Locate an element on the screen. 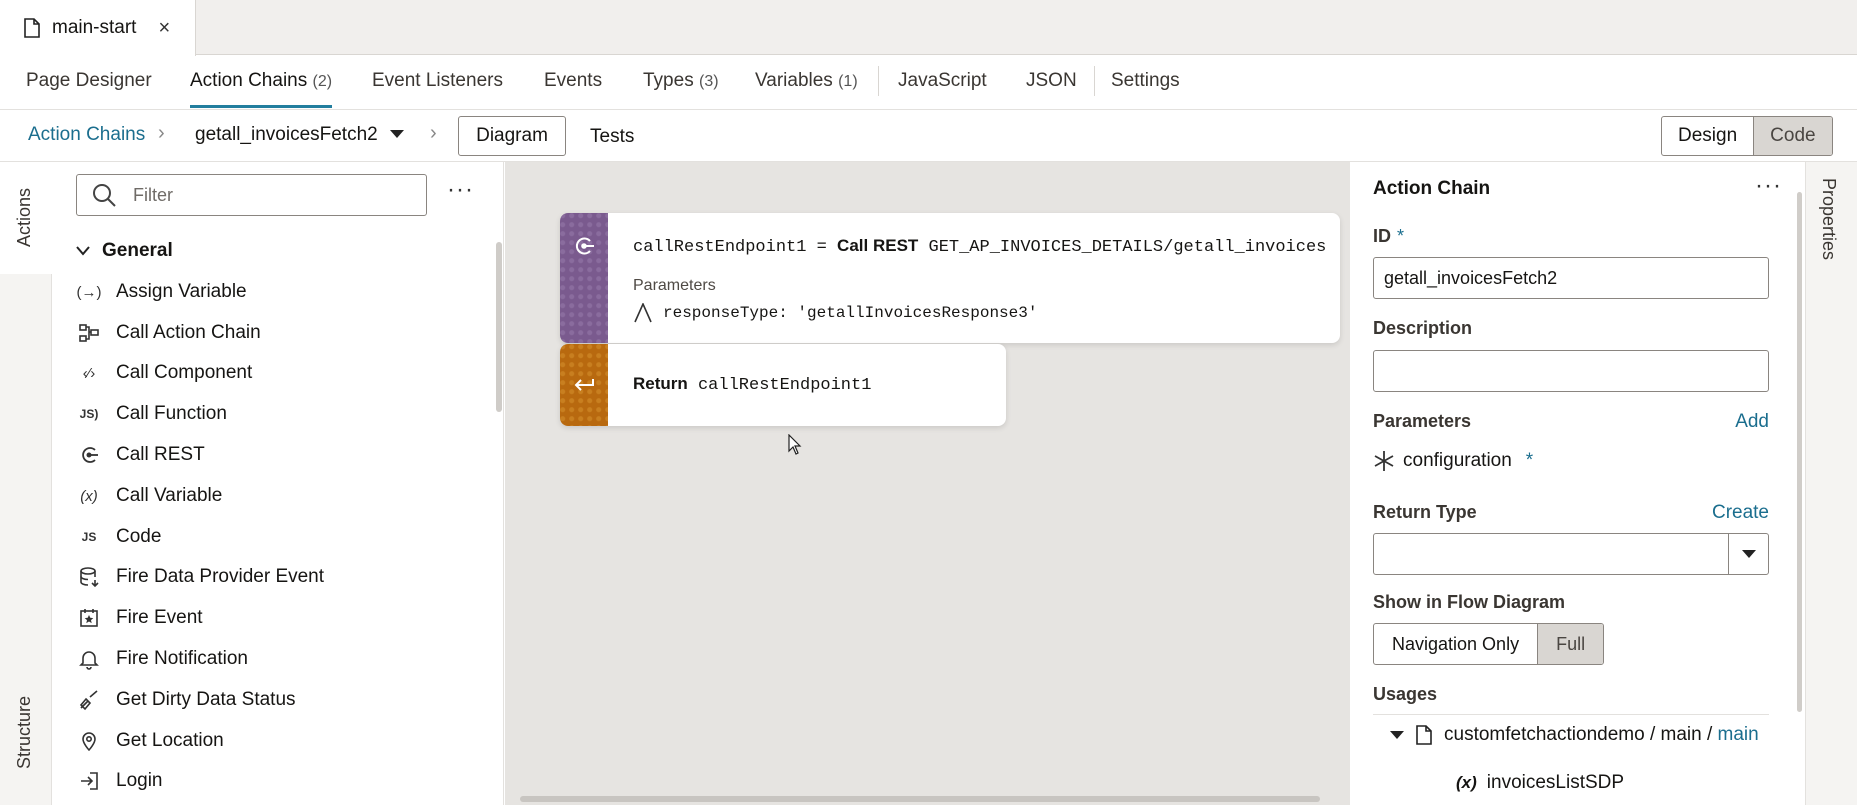 The width and height of the screenshot is (1857, 805). action-login: Login is located at coordinates (118, 781).